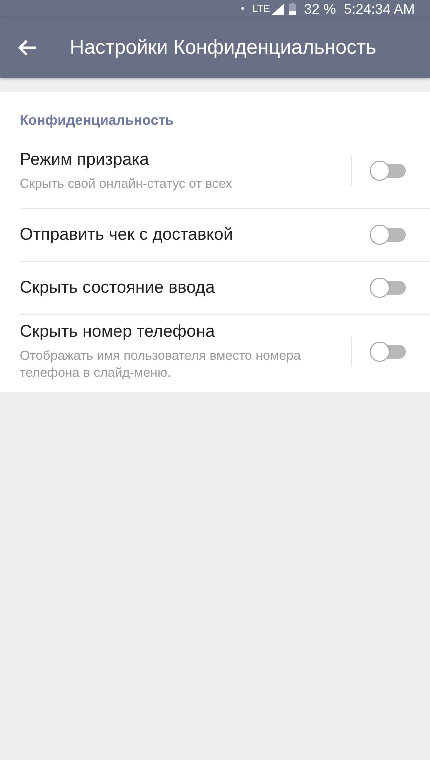 The width and height of the screenshot is (430, 760). What do you see at coordinates (278, 9) in the screenshot?
I see `signal-icon` at bounding box center [278, 9].